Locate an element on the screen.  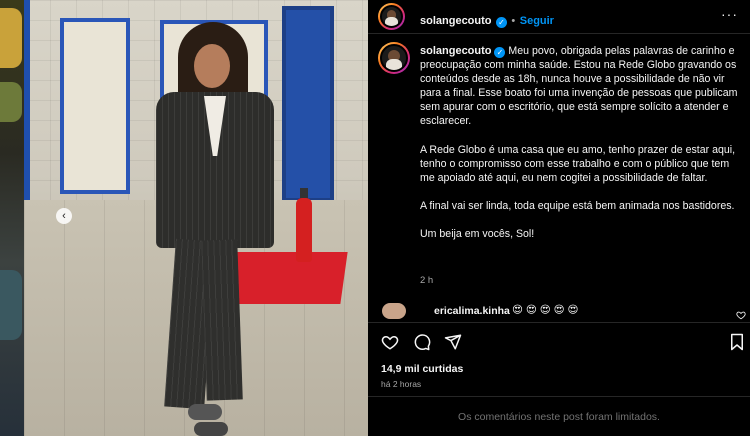
likes-count: 14,9 mil curtidas is located at coordinates (422, 369).